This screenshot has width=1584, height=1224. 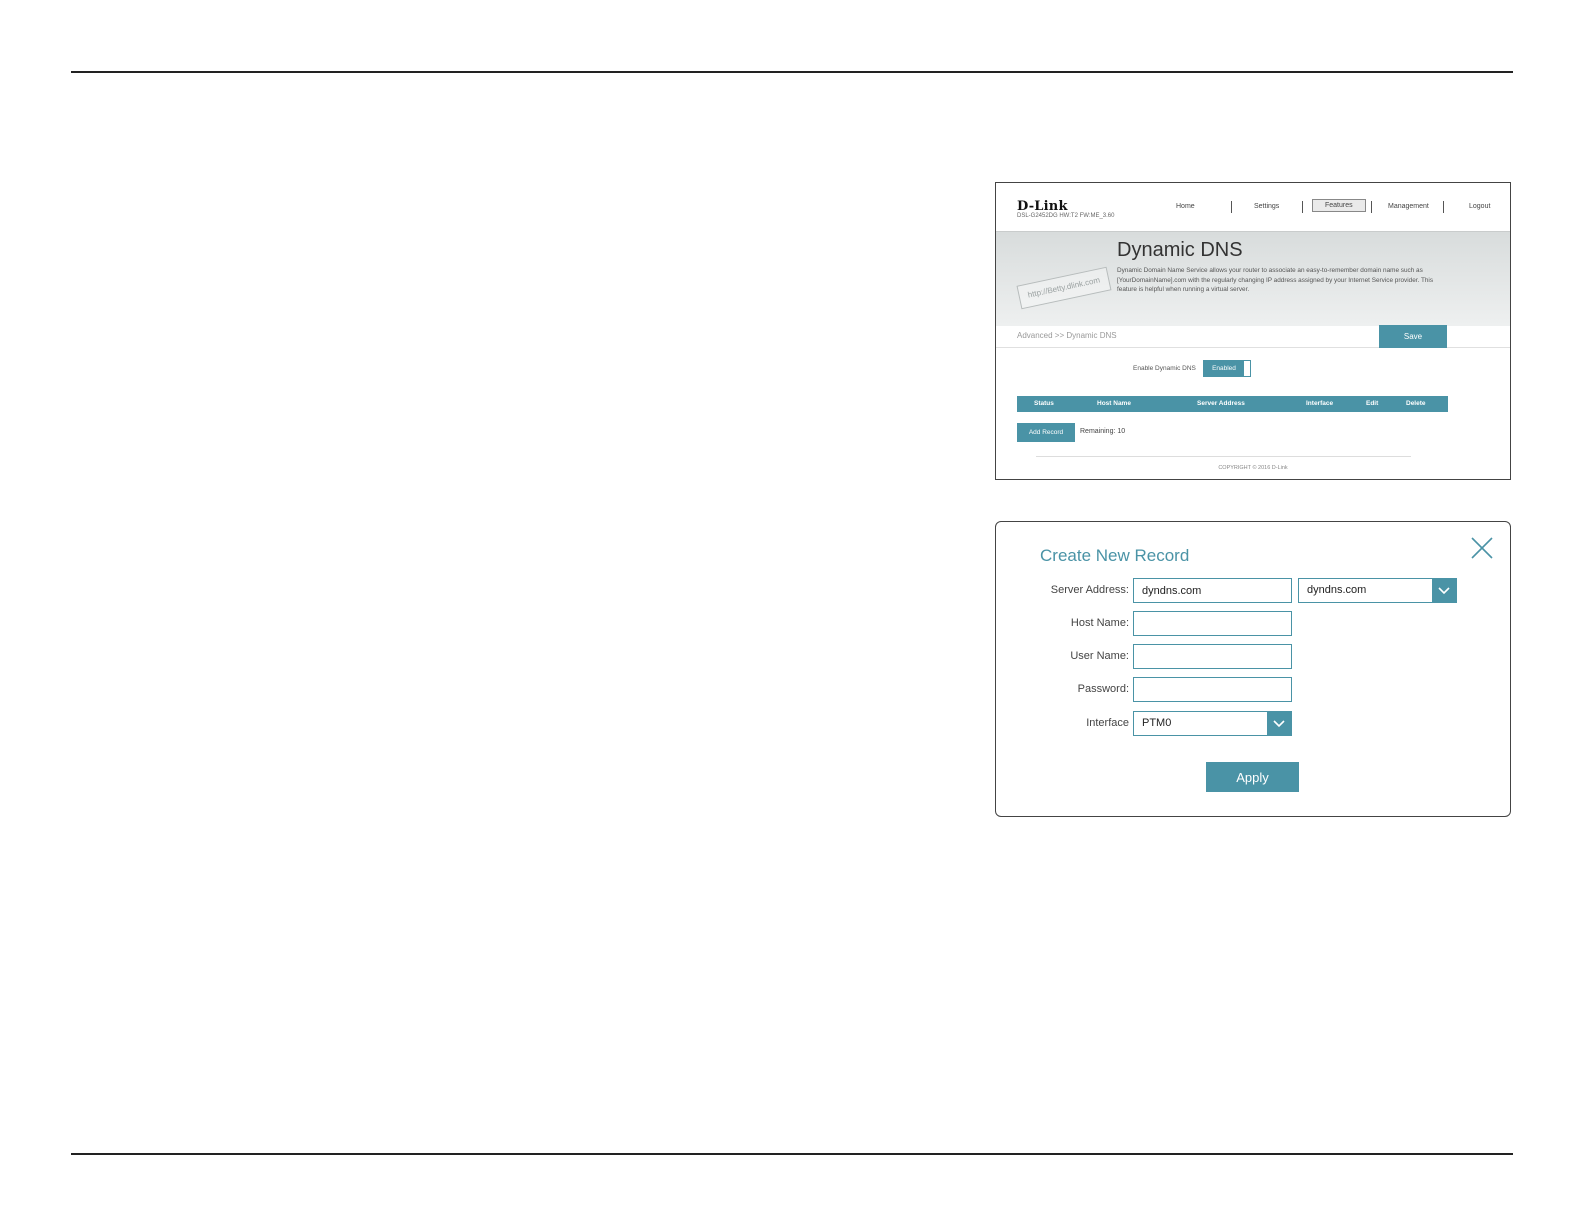 What do you see at coordinates (1223, 456) in the screenshot?
I see `footer-divider` at bounding box center [1223, 456].